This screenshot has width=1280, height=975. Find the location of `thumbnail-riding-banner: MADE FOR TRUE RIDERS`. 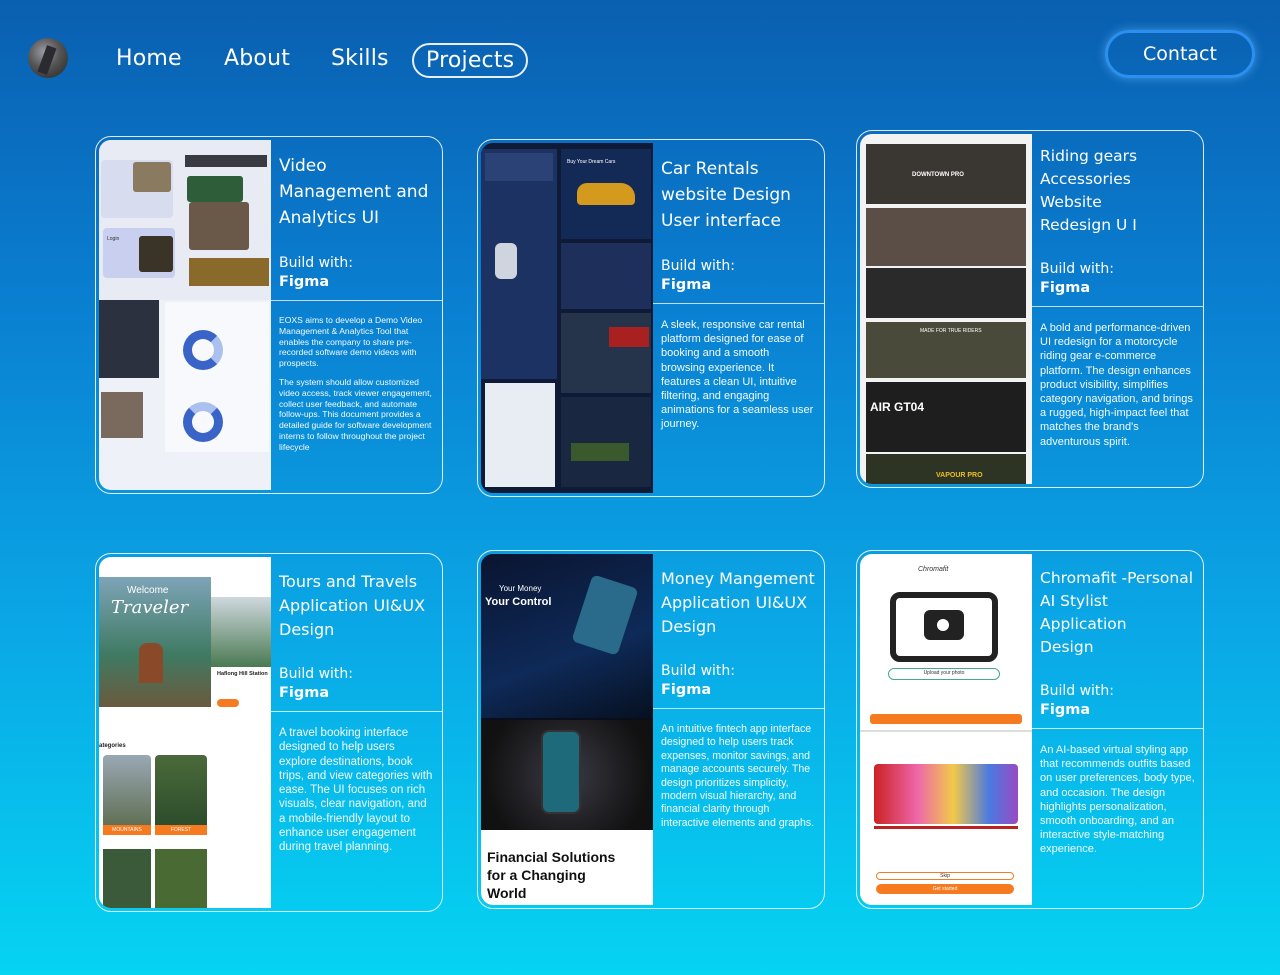

thumbnail-riding-banner: MADE FOR TRUE RIDERS is located at coordinates (951, 331).